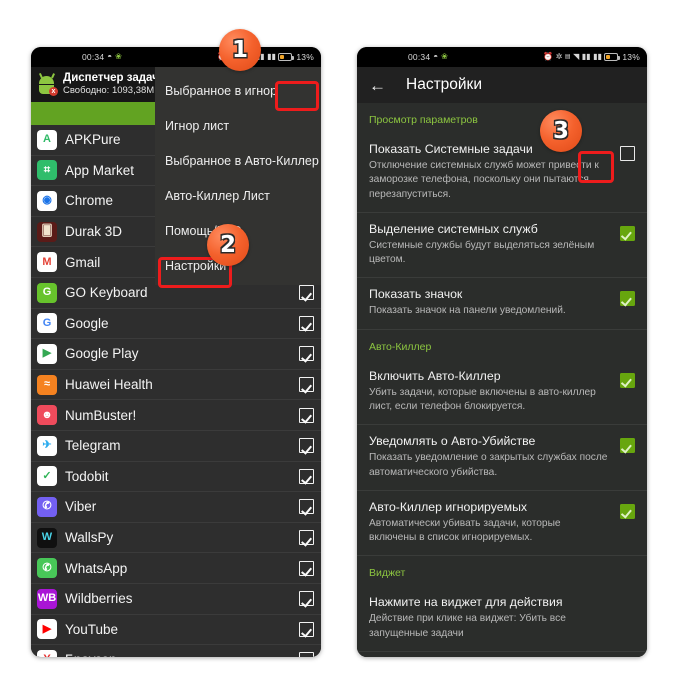 The image size is (680, 700). Describe the element at coordinates (377, 85) in the screenshot. I see `arrow-left-icon: ←` at that location.